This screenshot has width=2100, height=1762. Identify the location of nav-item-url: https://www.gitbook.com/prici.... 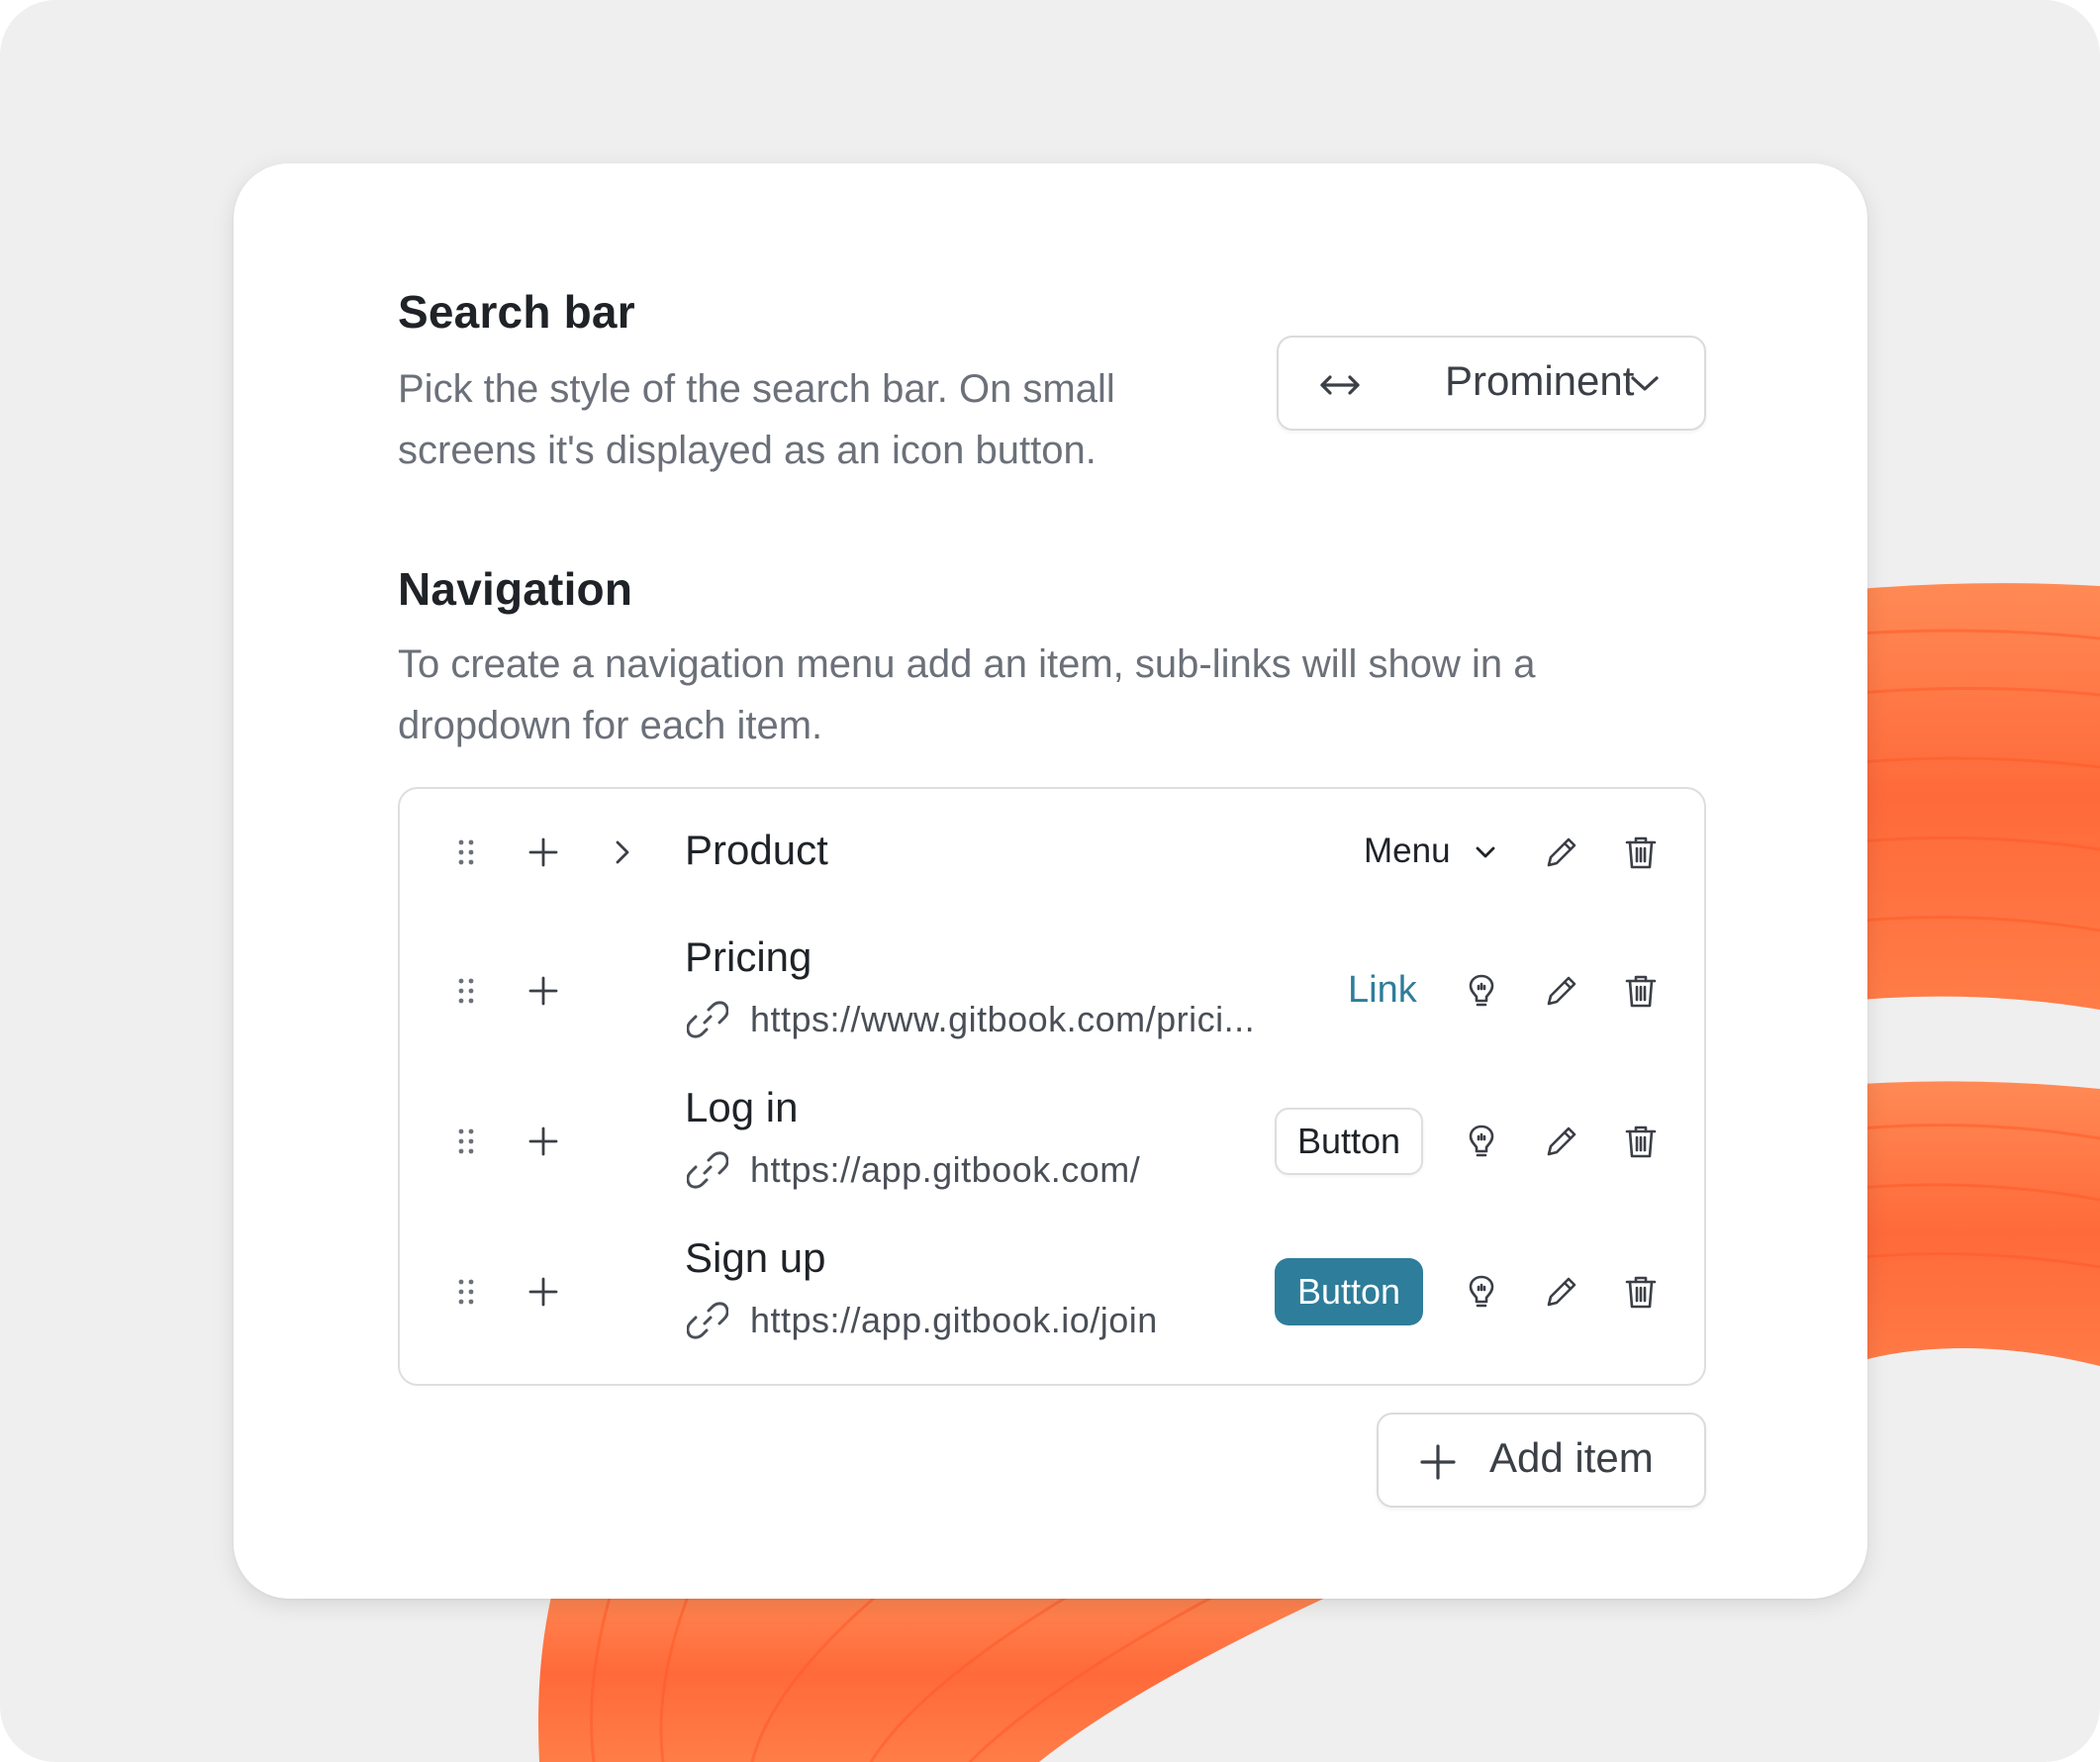
(1003, 1019).